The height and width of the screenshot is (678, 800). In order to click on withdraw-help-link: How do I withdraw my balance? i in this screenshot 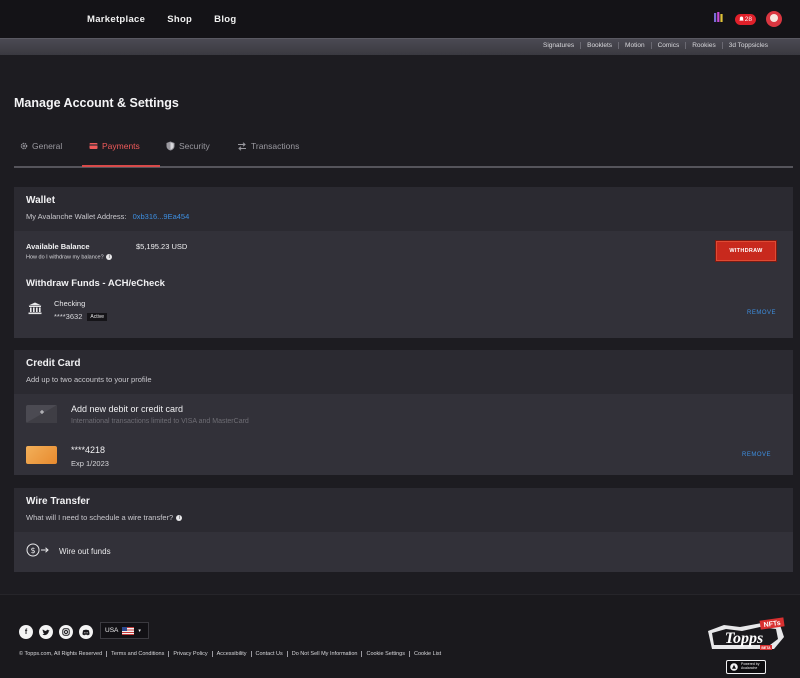, I will do `click(69, 257)`.